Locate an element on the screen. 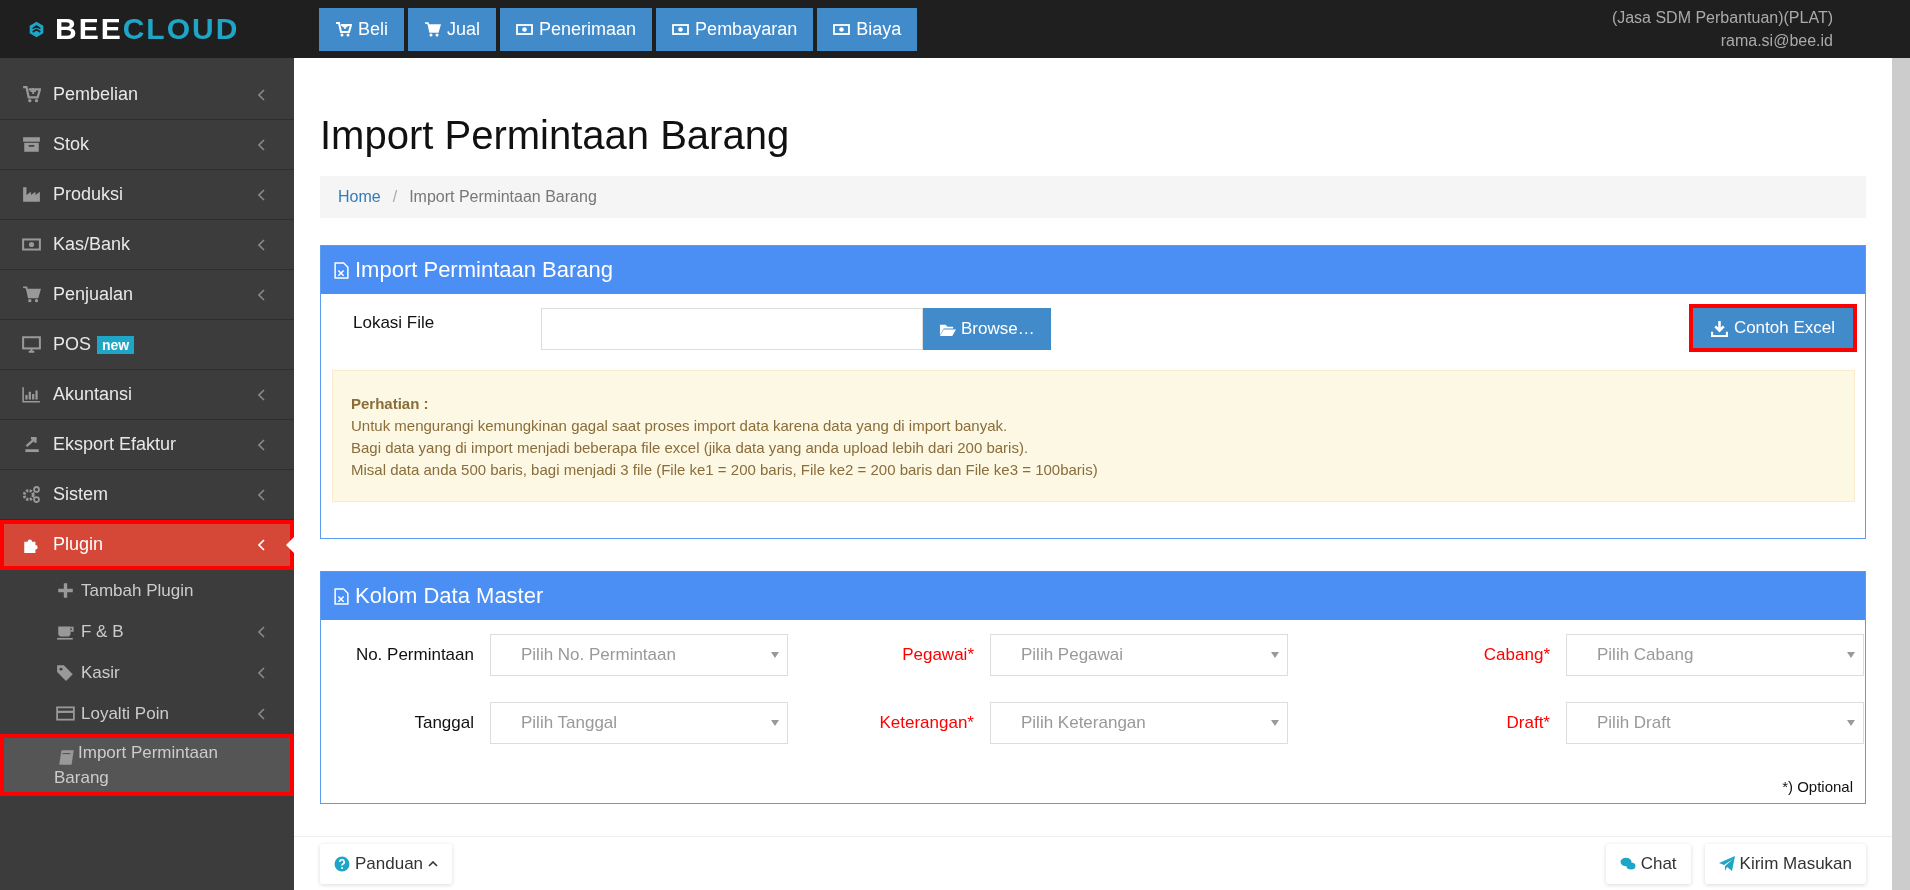  new-badge: new is located at coordinates (116, 344).